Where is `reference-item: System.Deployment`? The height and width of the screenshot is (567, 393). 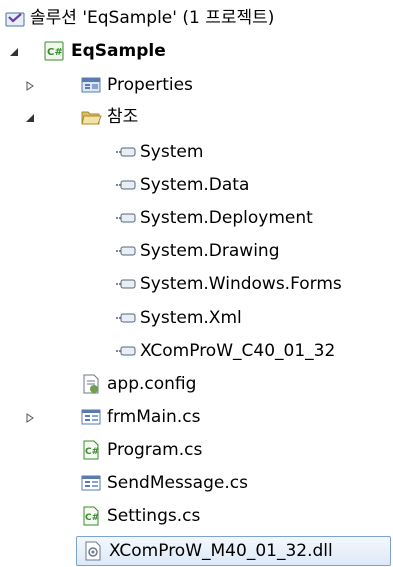 reference-item: System.Deployment is located at coordinates (196, 218).